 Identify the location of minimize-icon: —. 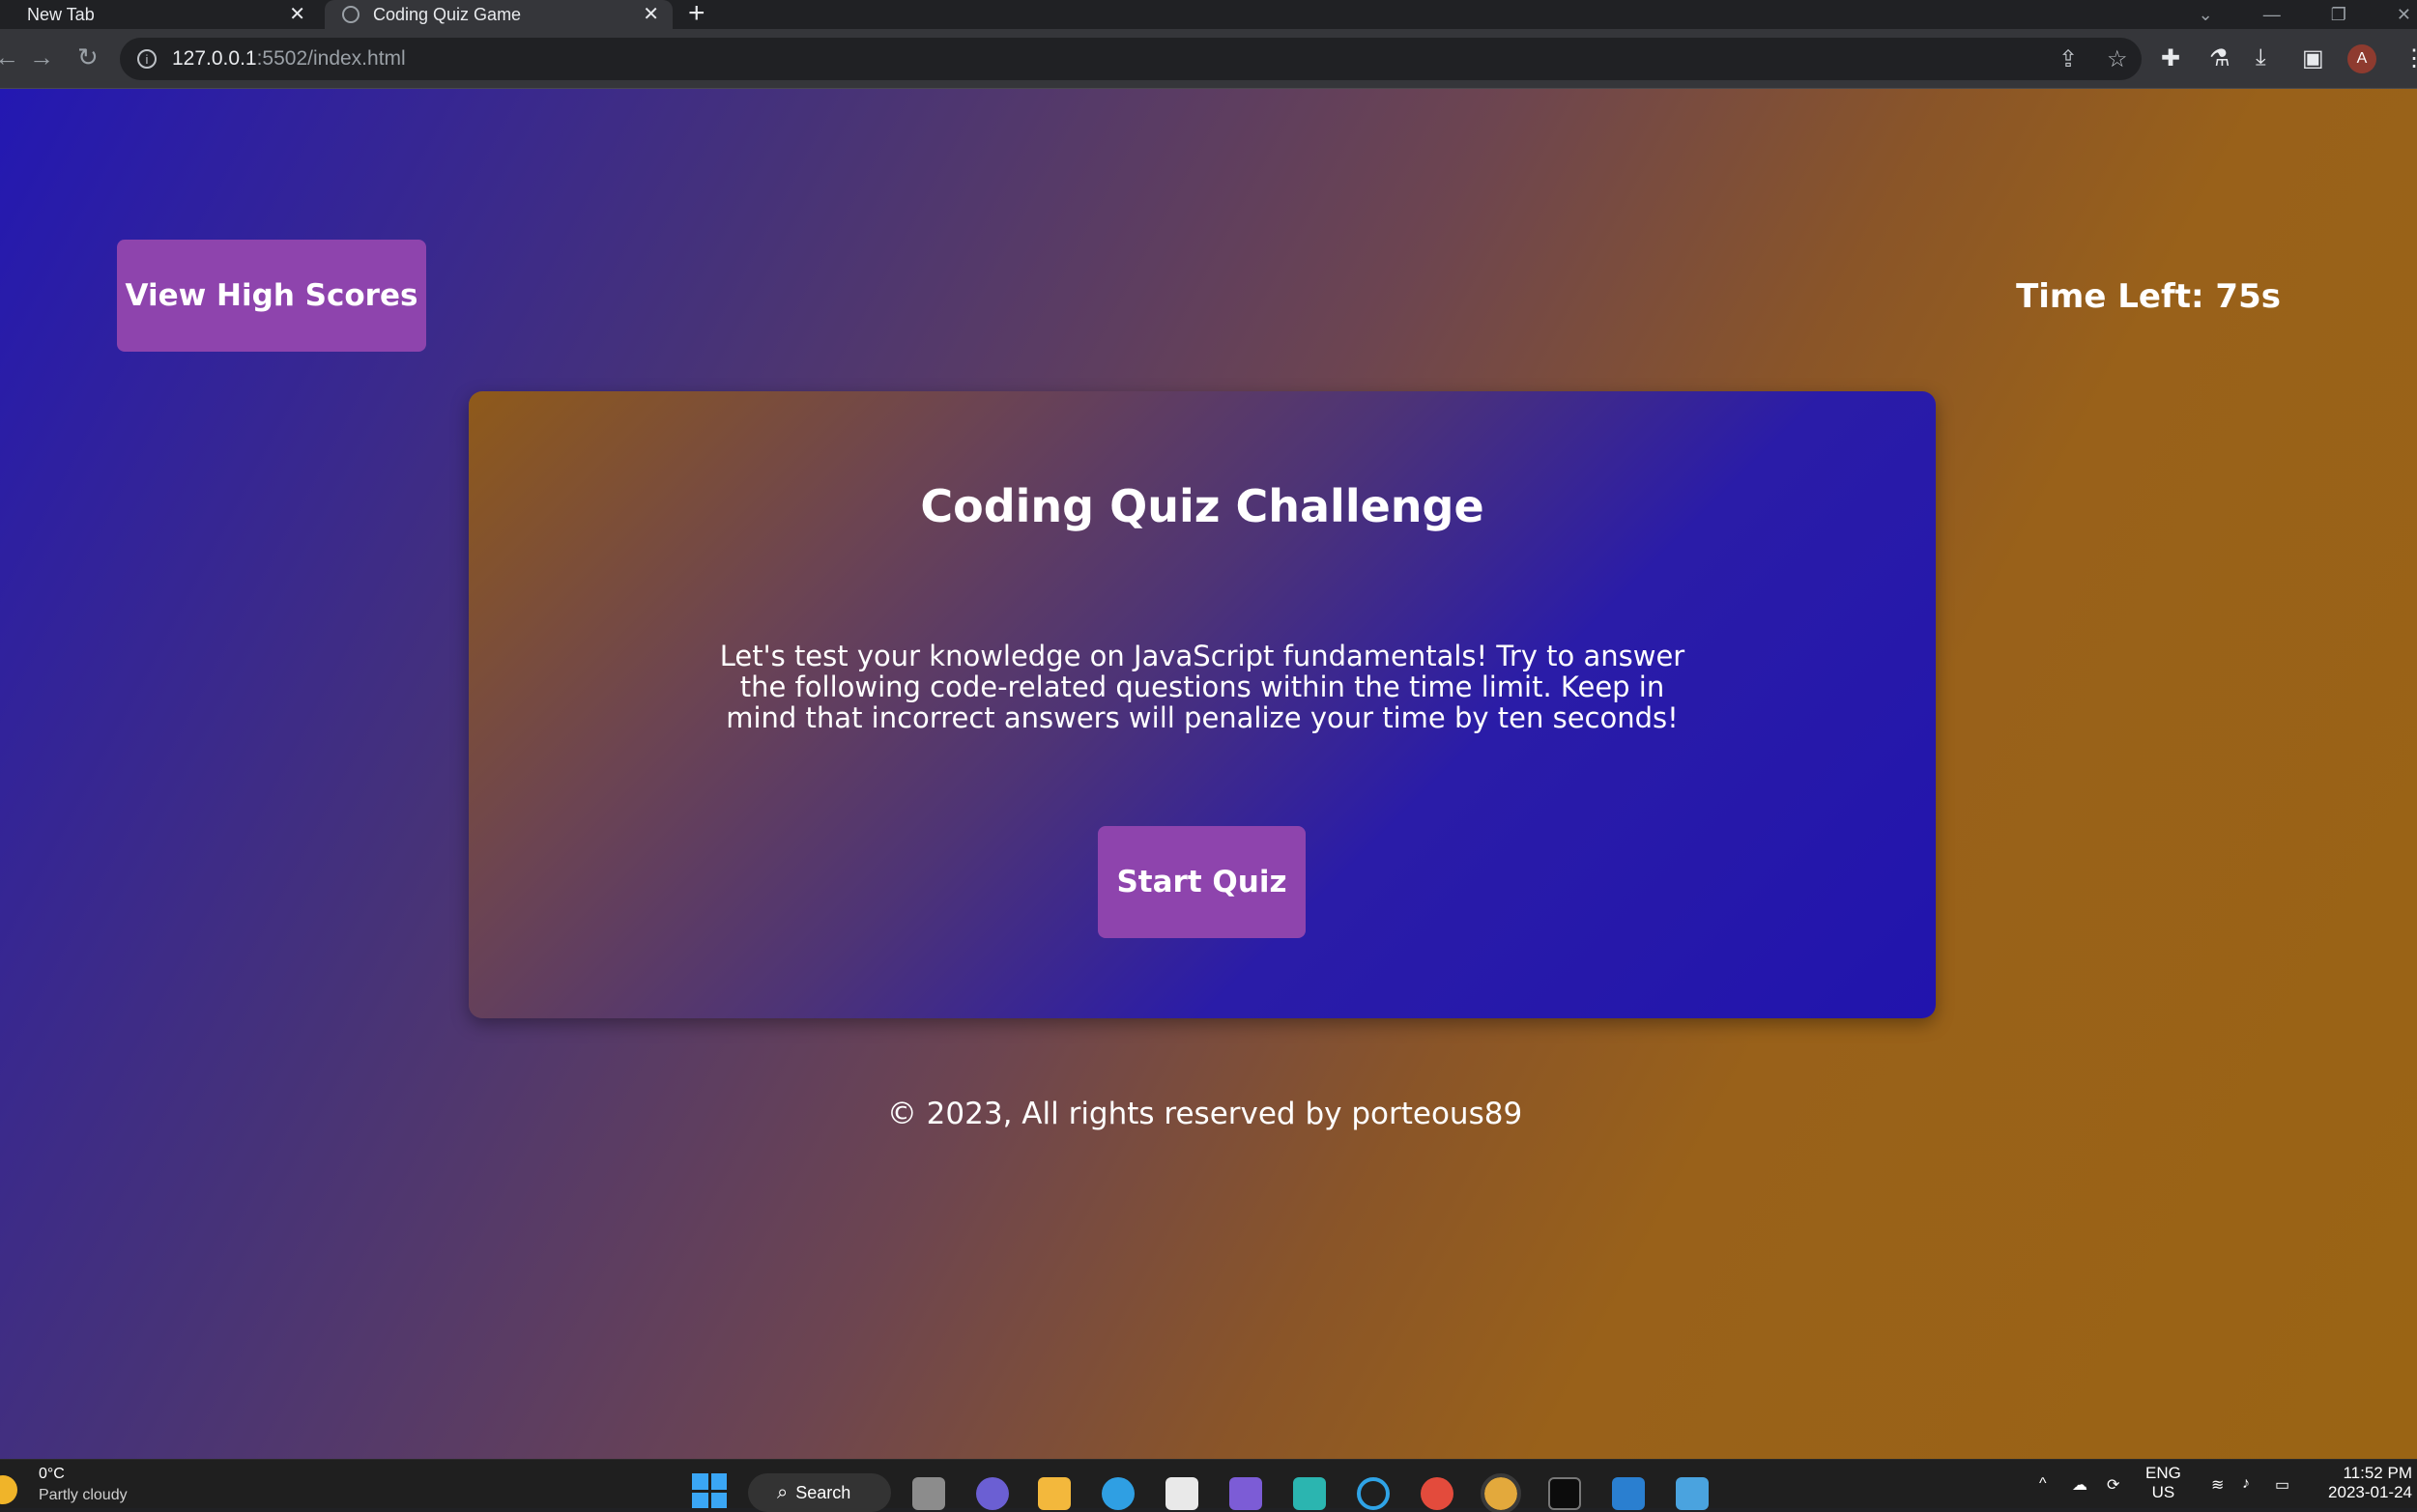
(2272, 15).